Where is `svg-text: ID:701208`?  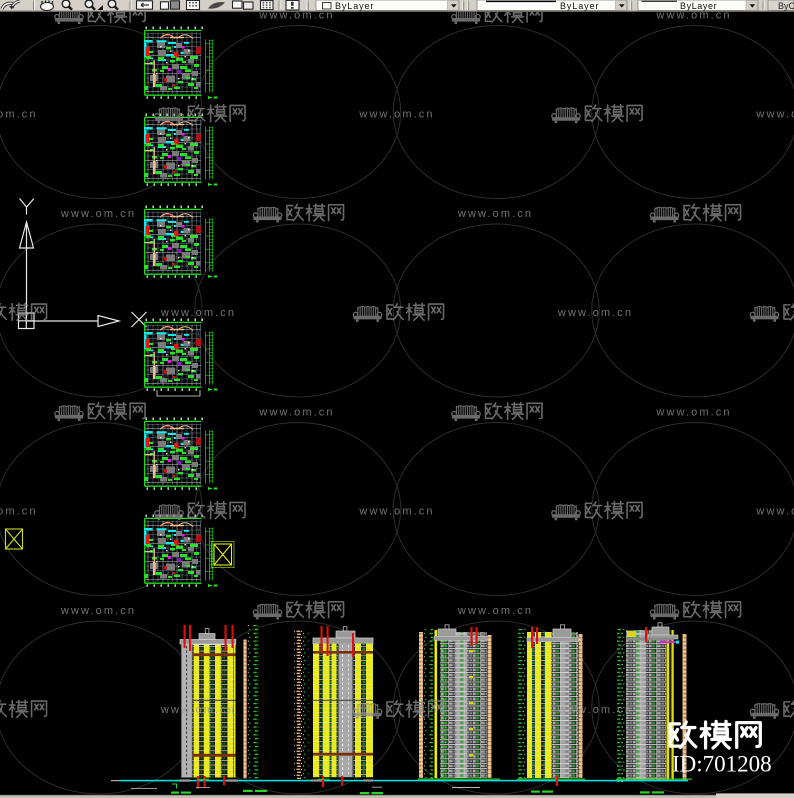 svg-text: ID:701208 is located at coordinates (722, 764).